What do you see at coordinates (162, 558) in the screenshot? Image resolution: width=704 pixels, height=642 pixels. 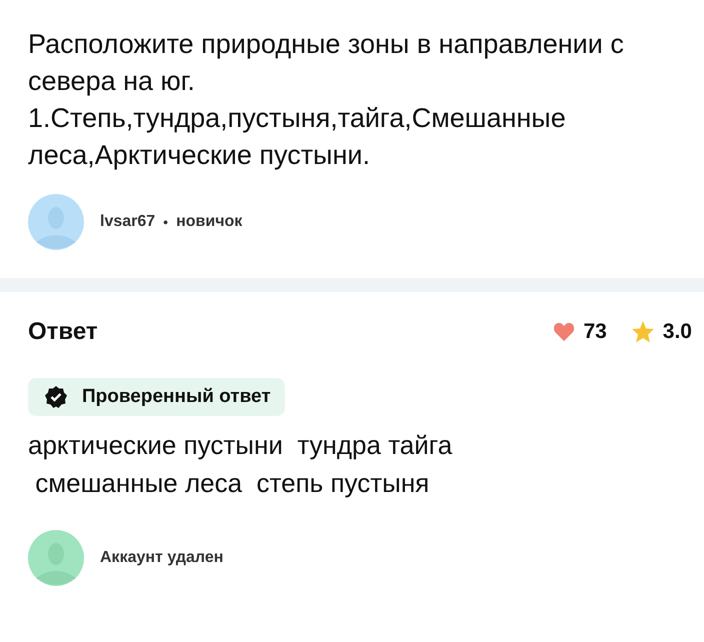 I see `author-name: Аккаунт удален` at bounding box center [162, 558].